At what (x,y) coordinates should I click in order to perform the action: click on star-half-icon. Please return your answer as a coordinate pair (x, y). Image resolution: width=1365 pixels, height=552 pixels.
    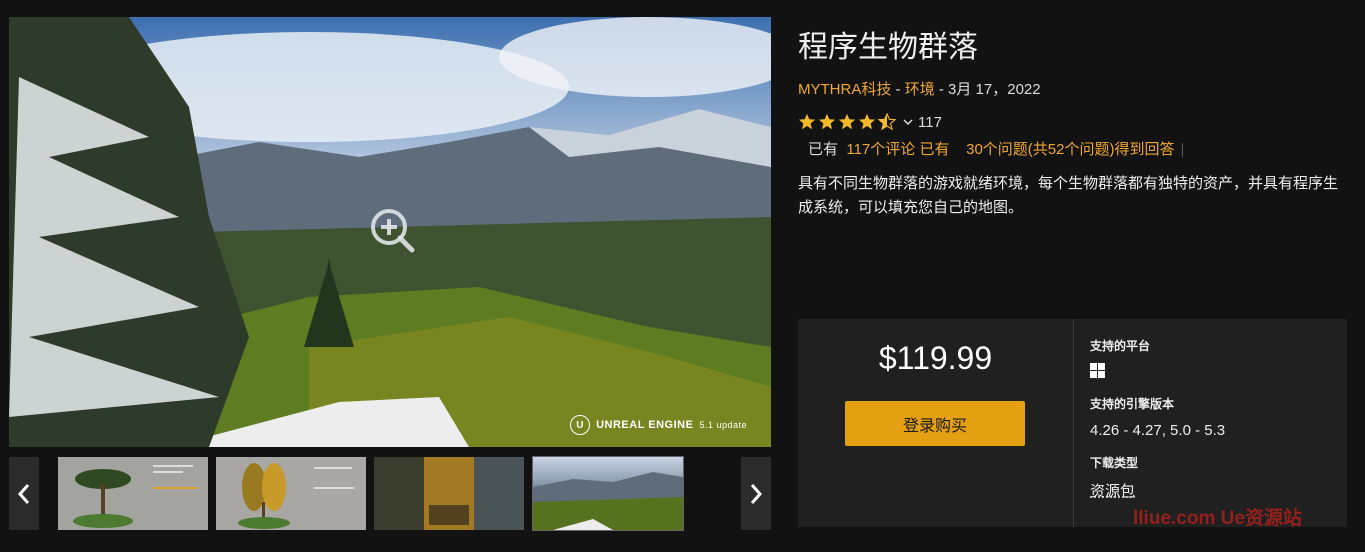
    Looking at the image, I should click on (887, 122).